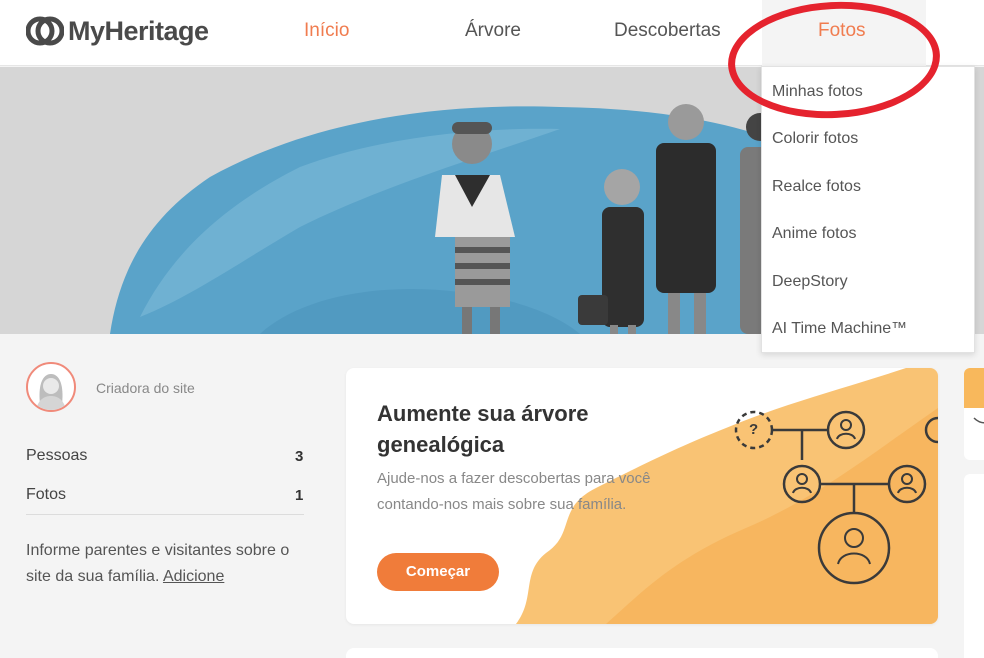 Image resolution: width=984 pixels, height=658 pixels. I want to click on nav-inicio: Início, so click(326, 31).